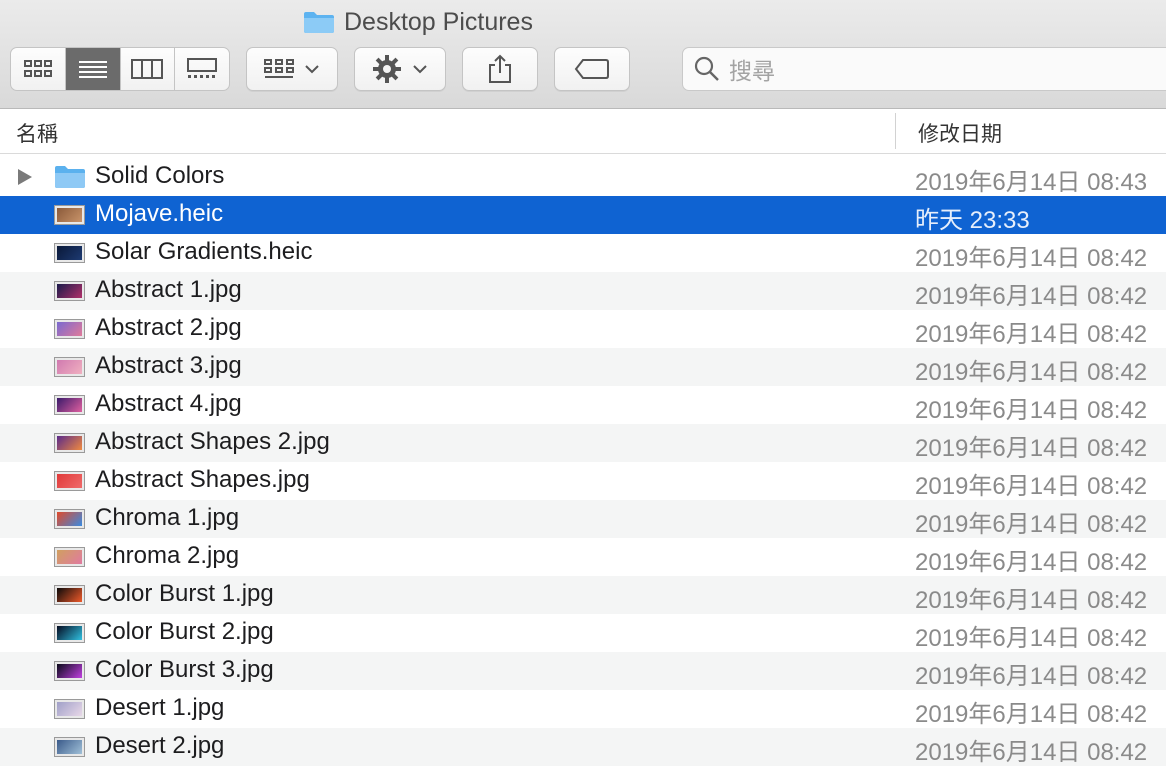  I want to click on grid-icon, so click(37, 68).